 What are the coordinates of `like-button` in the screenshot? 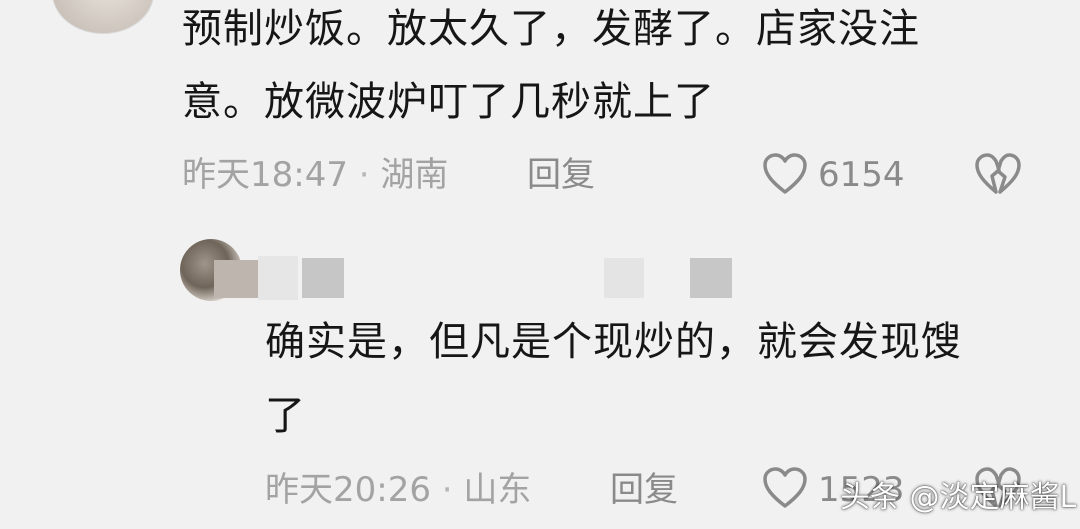 It's located at (785, 174).